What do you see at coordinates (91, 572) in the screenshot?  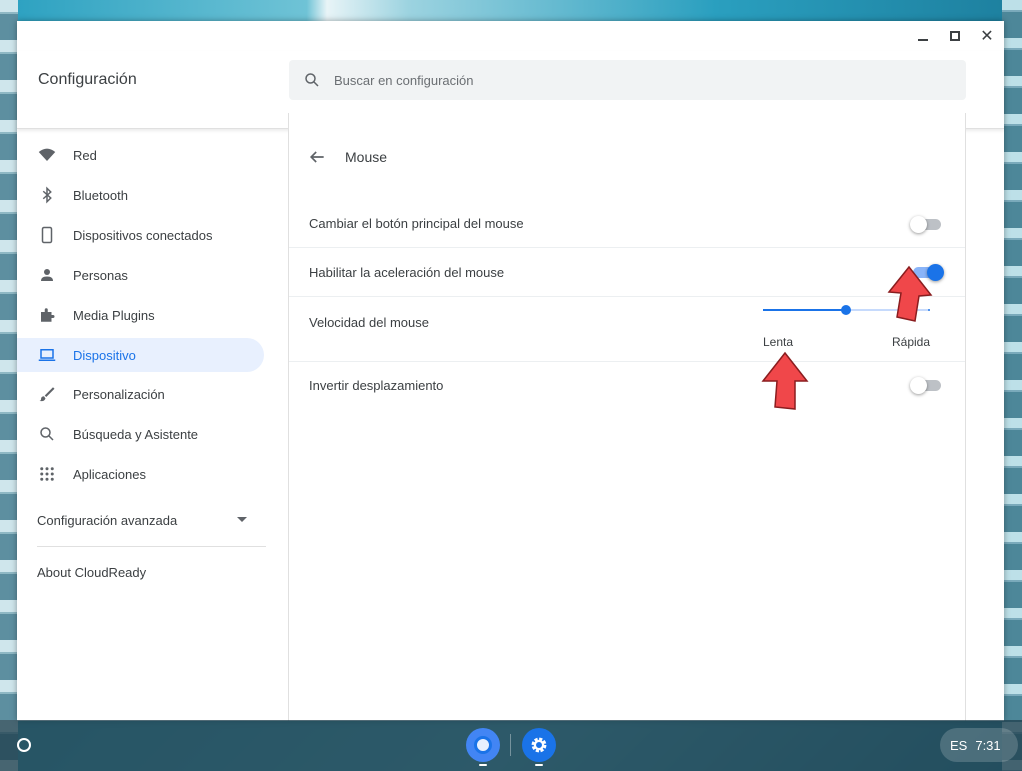 I see `about-link: About CloudReady` at bounding box center [91, 572].